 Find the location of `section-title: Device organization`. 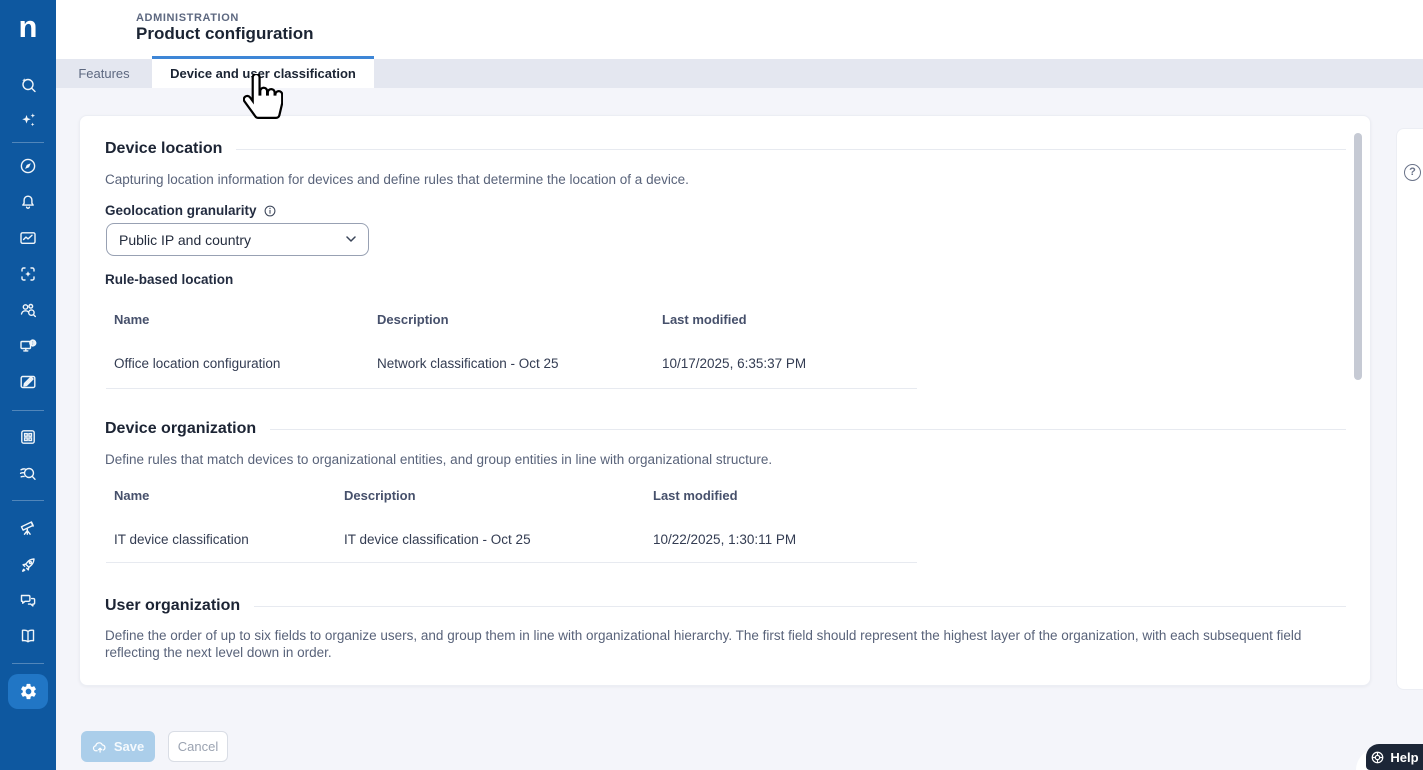

section-title: Device organization is located at coordinates (181, 428).